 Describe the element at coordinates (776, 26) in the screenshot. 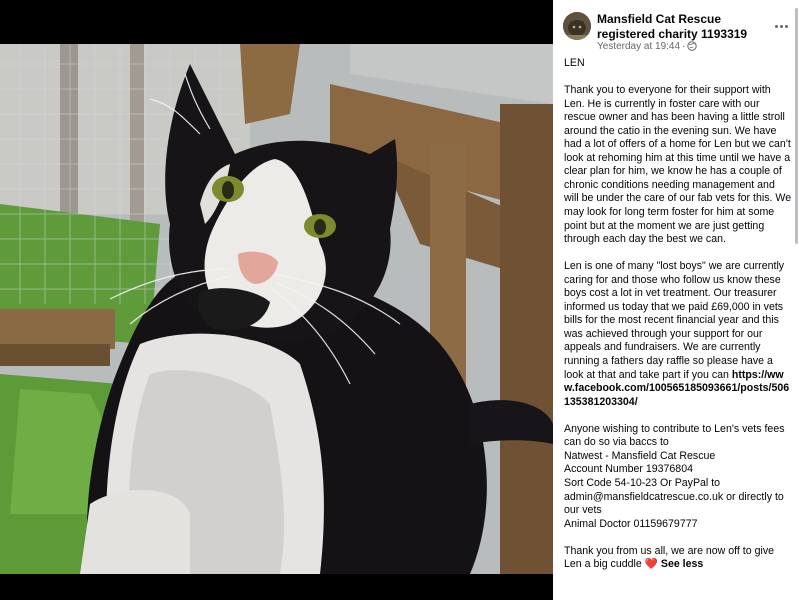

I see `more-horizontal-icon` at that location.